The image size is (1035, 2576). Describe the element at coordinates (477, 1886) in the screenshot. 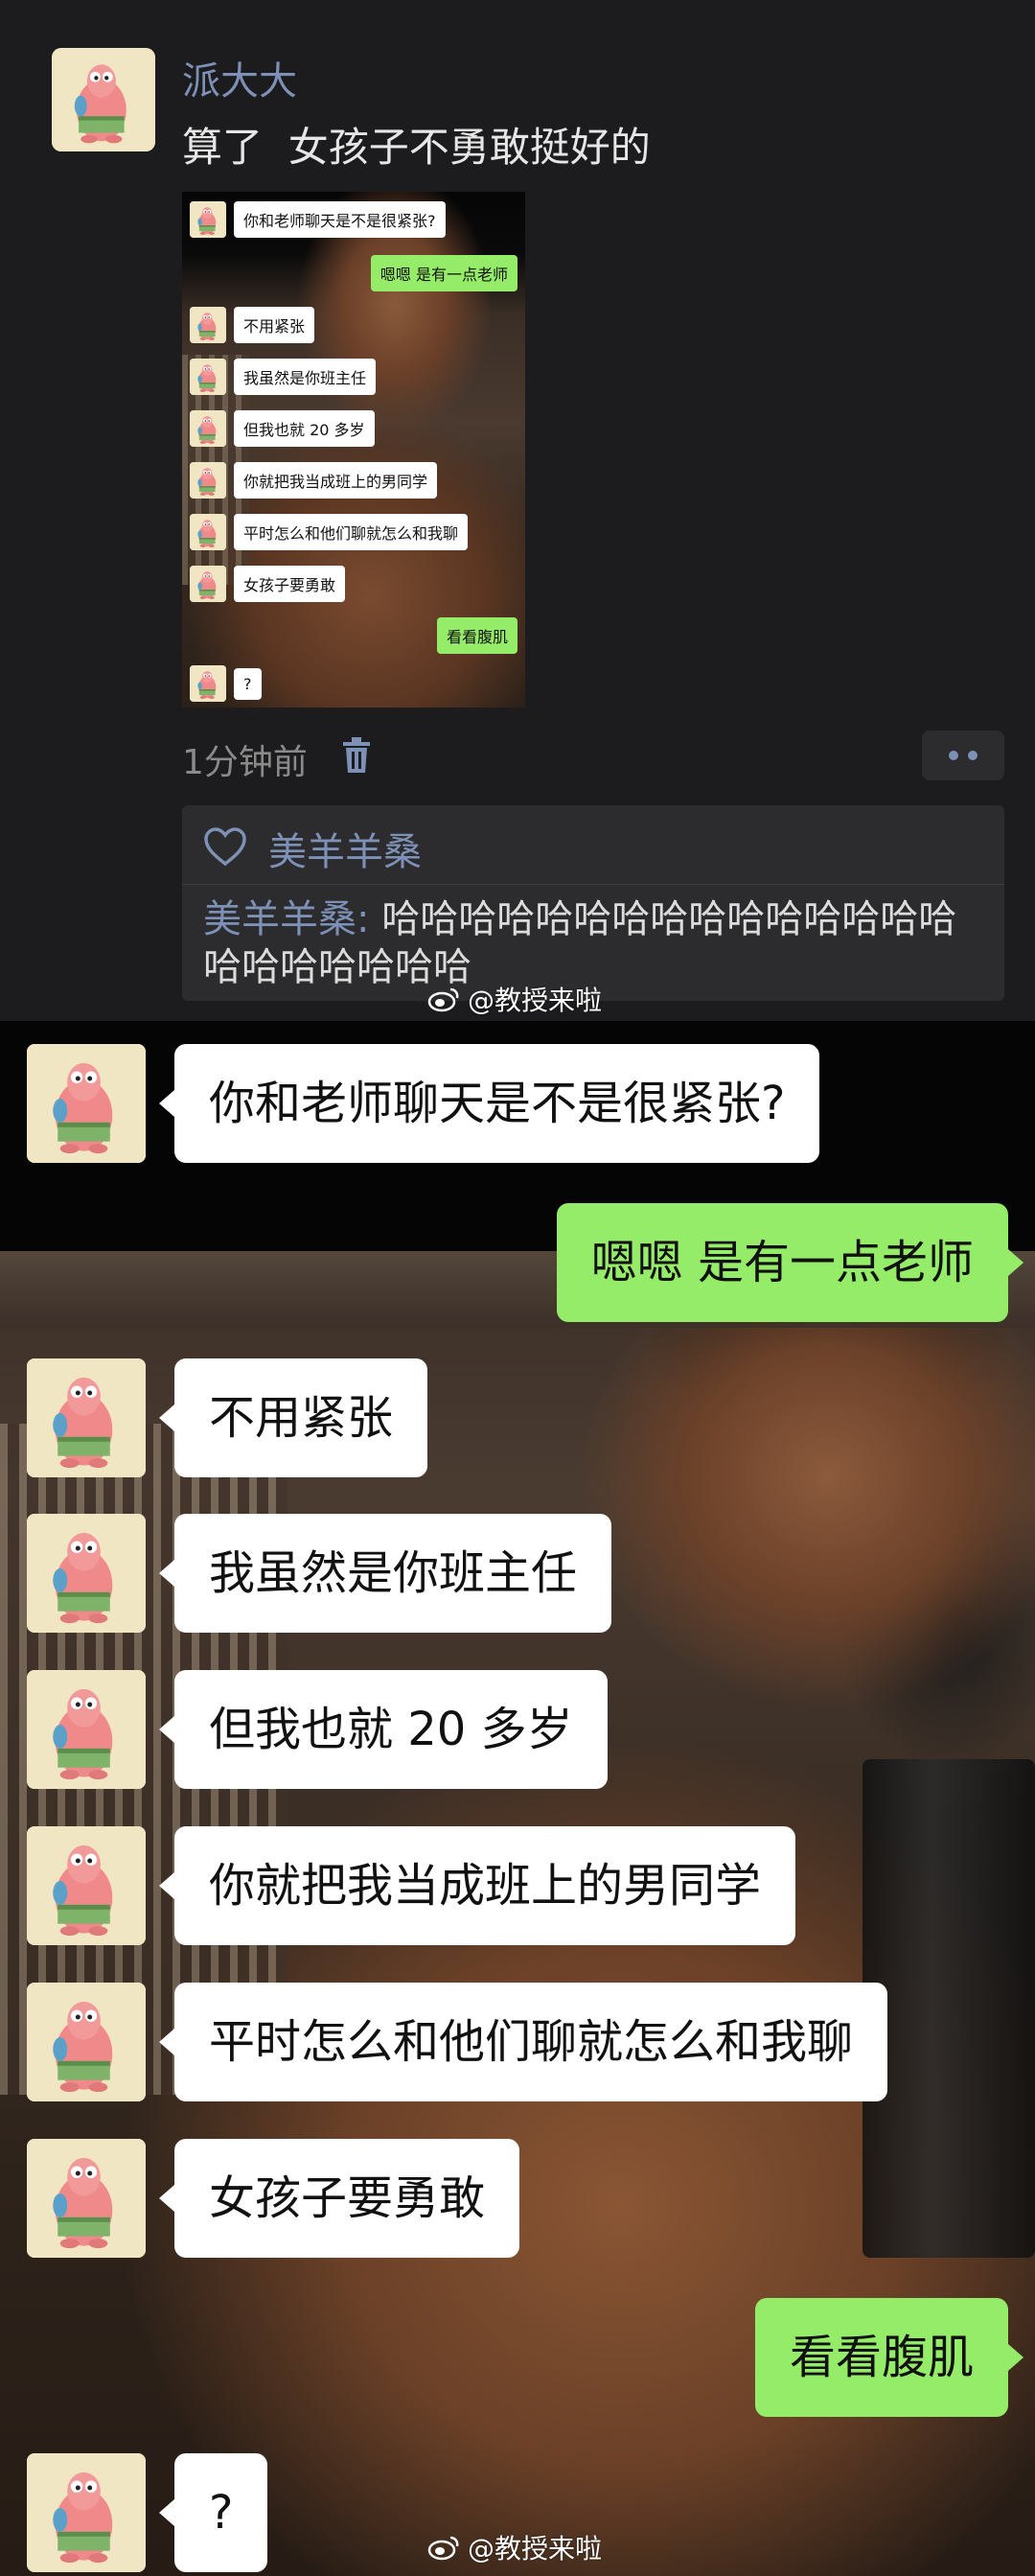

I see `message-bubble: 你就把我当成班上的男同学` at that location.